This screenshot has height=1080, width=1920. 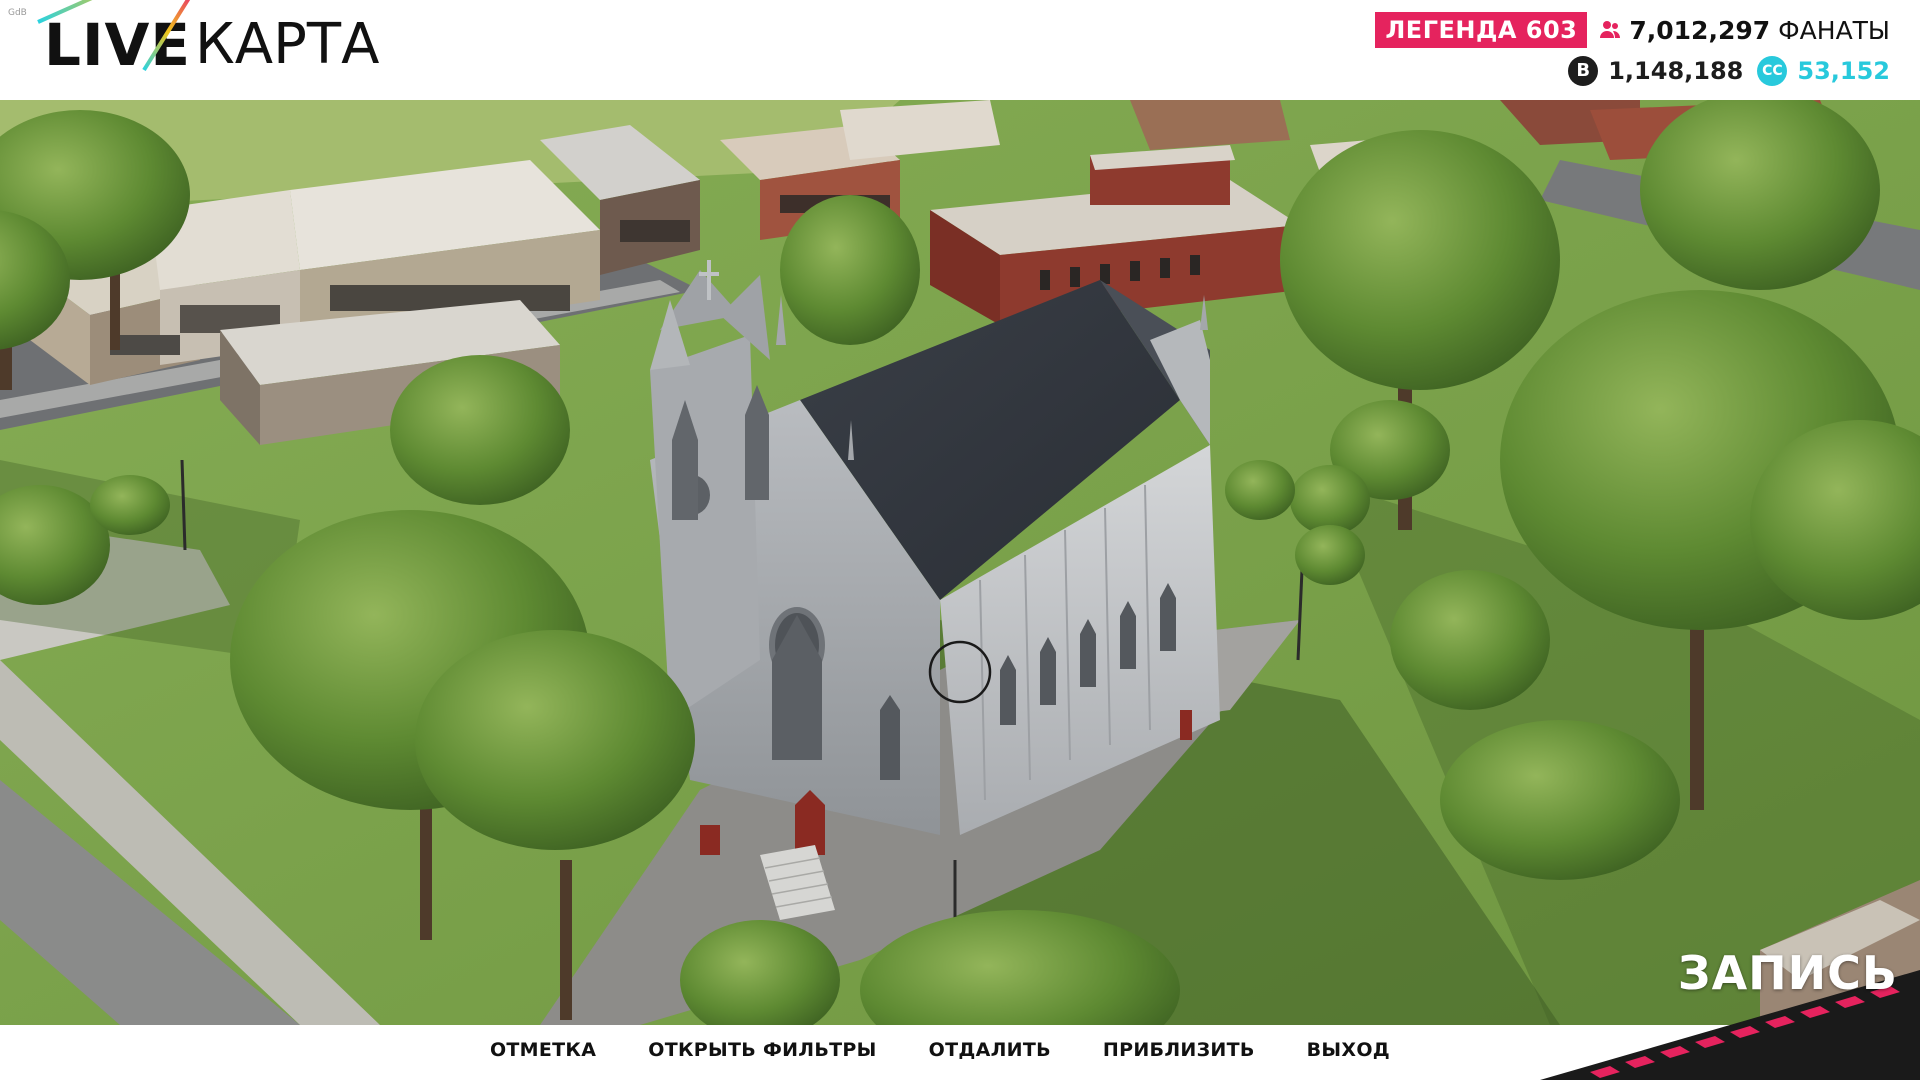 I want to click on open-filters-button: ОТКРЫТЬ ФИЛЬТРЫ, so click(x=762, y=1050).